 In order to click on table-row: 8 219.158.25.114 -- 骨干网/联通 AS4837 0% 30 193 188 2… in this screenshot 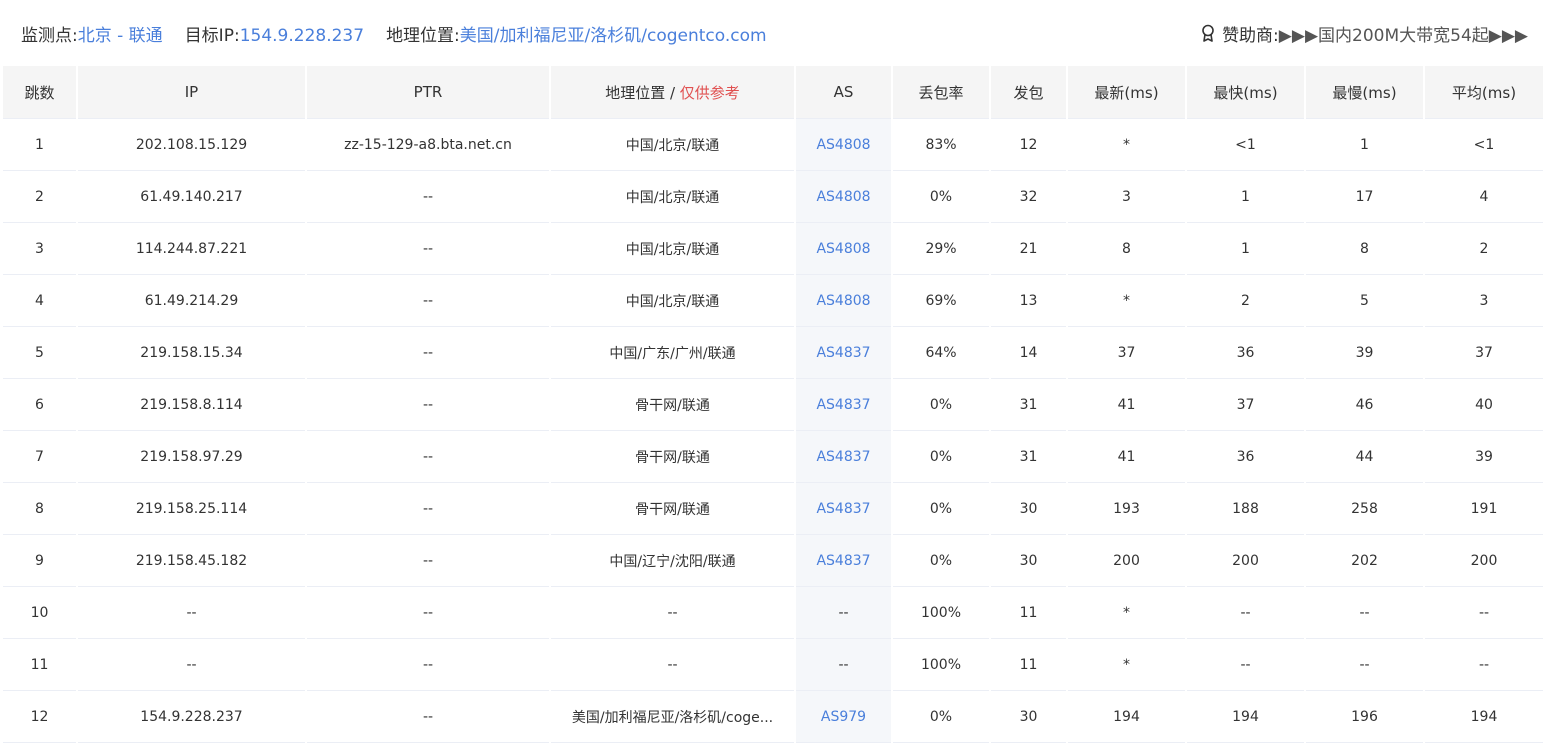, I will do `click(773, 509)`.